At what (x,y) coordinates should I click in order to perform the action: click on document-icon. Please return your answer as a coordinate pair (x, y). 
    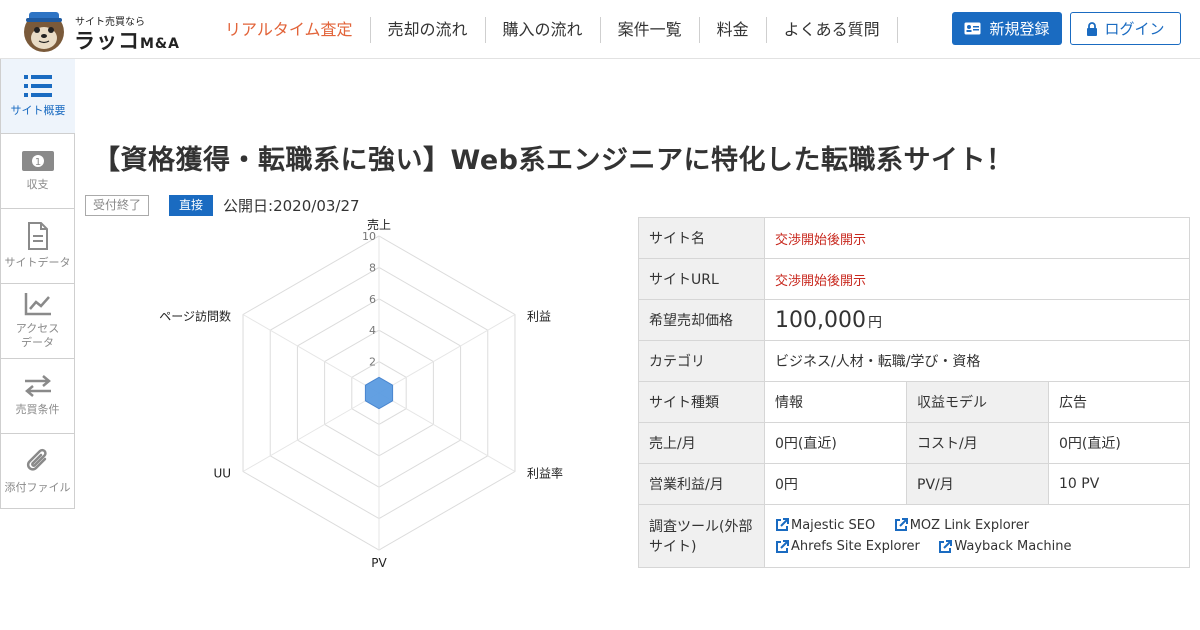
    Looking at the image, I should click on (37, 236).